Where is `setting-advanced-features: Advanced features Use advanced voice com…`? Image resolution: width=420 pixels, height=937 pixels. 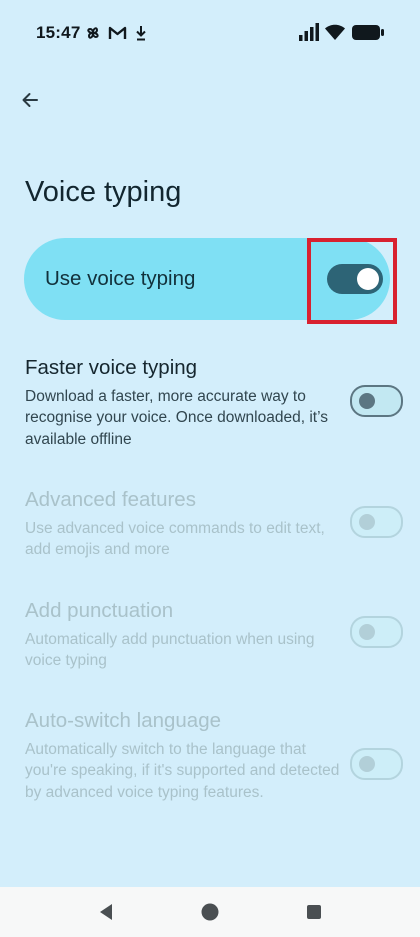
setting-advanced-features: Advanced features Use advanced voice com… is located at coordinates (182, 524).